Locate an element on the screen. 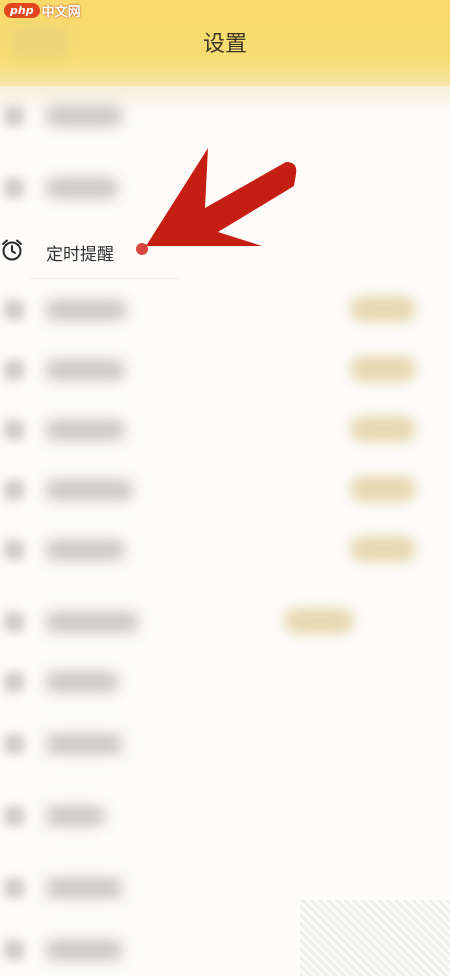 The height and width of the screenshot is (976, 450). timed-reminder-label: 定时提醒 is located at coordinates (80, 255).